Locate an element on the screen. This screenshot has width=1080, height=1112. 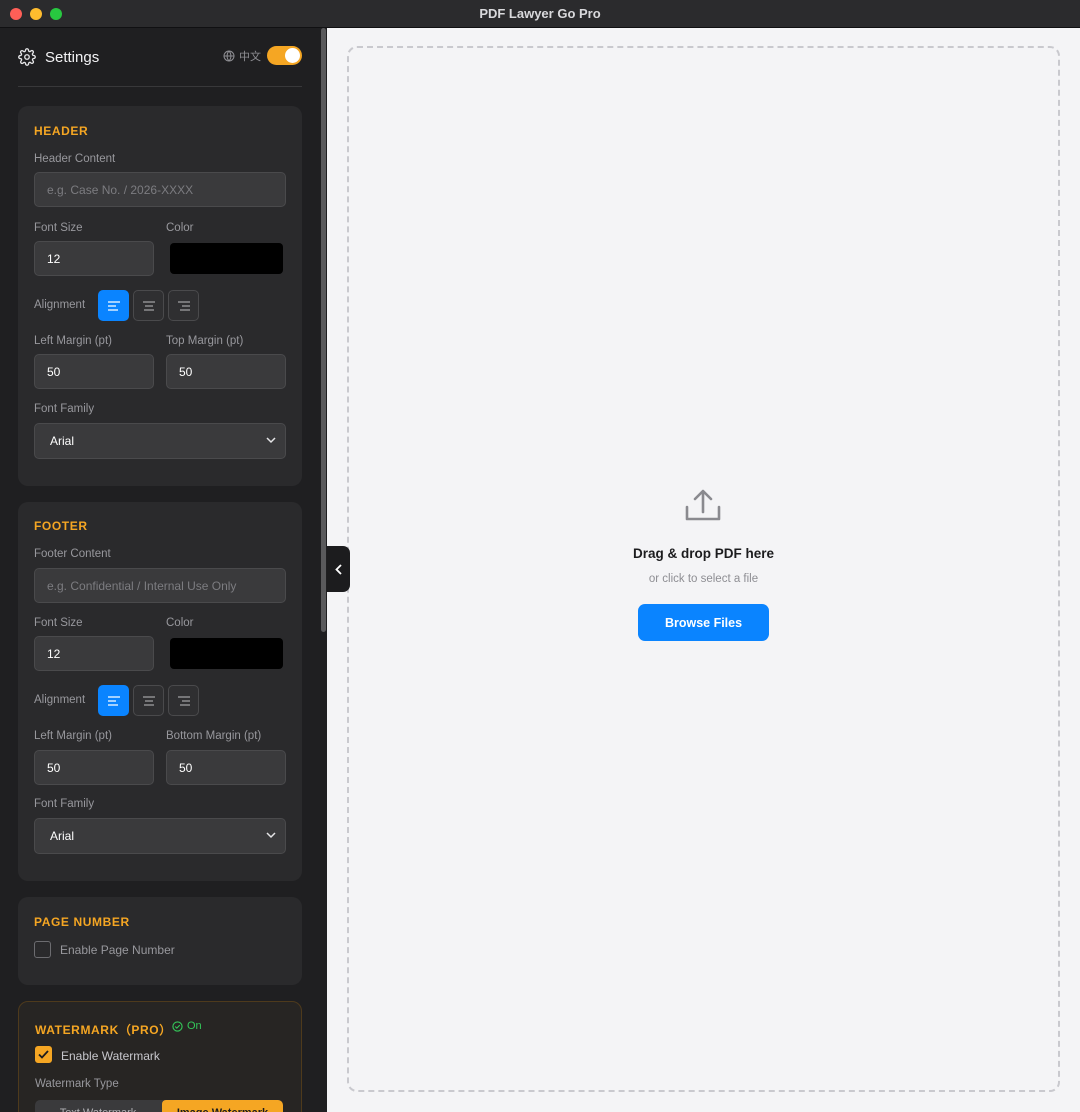
chevron-left-icon is located at coordinates (338, 569).